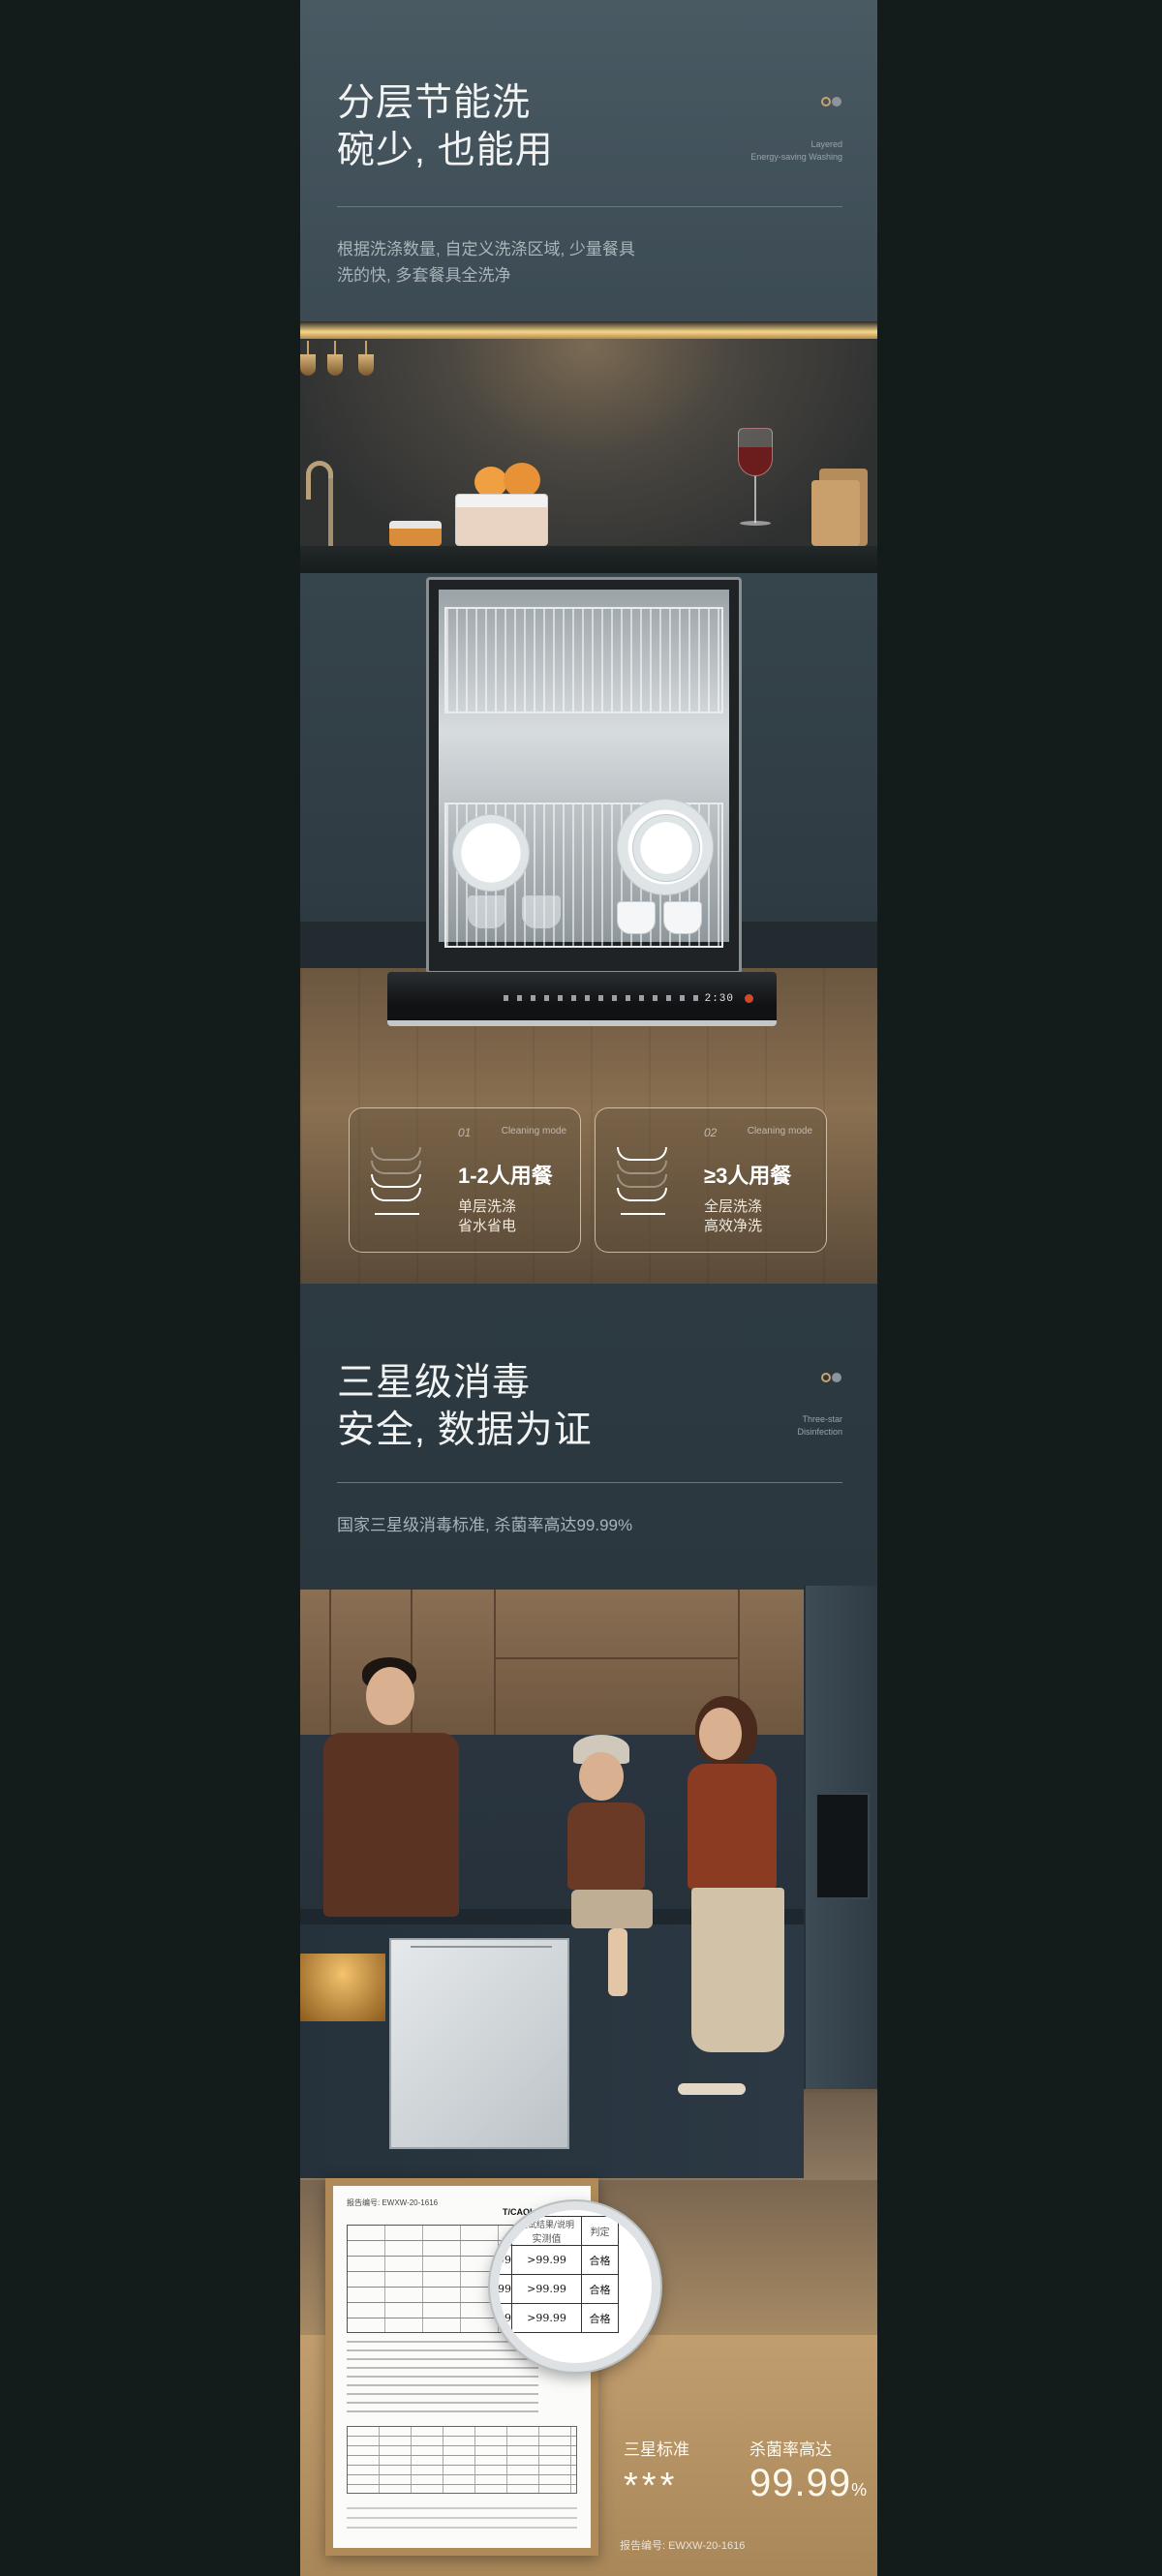 The image size is (1162, 2576). What do you see at coordinates (547, 2231) in the screenshot?
I see `col-header-result: 测试结果/说明 实测值` at bounding box center [547, 2231].